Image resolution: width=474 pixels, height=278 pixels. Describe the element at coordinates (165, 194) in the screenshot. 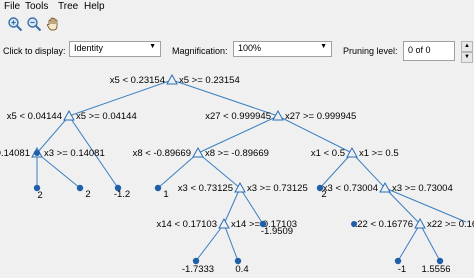

I see `leaf-label: 1` at that location.